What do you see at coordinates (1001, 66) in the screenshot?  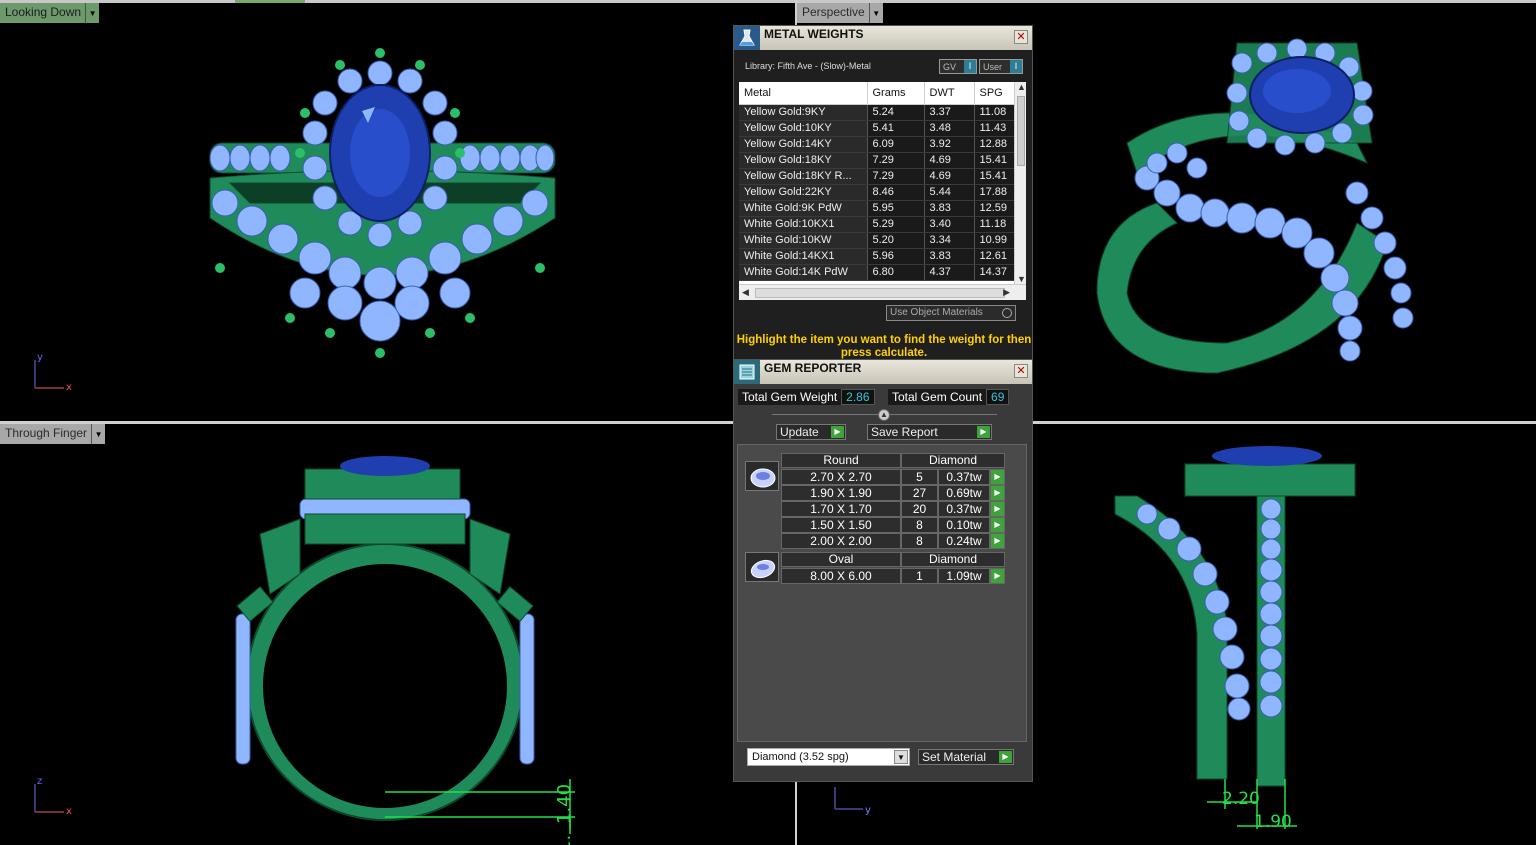 I see `user-toggle: User I` at bounding box center [1001, 66].